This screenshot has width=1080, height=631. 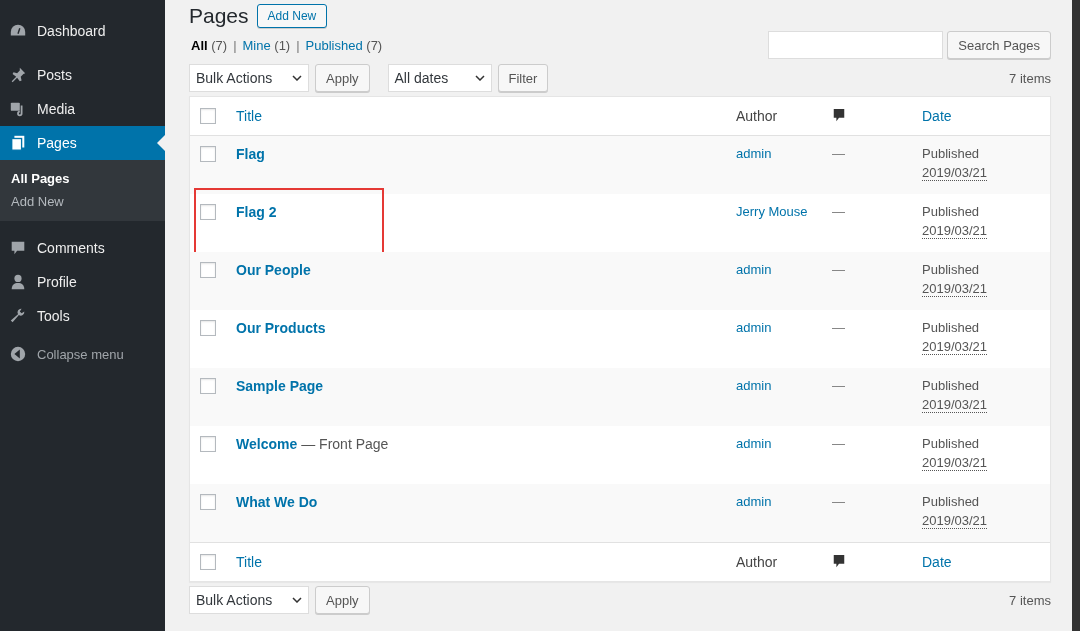 What do you see at coordinates (277, 502) in the screenshot?
I see `page-title-link: What We Do` at bounding box center [277, 502].